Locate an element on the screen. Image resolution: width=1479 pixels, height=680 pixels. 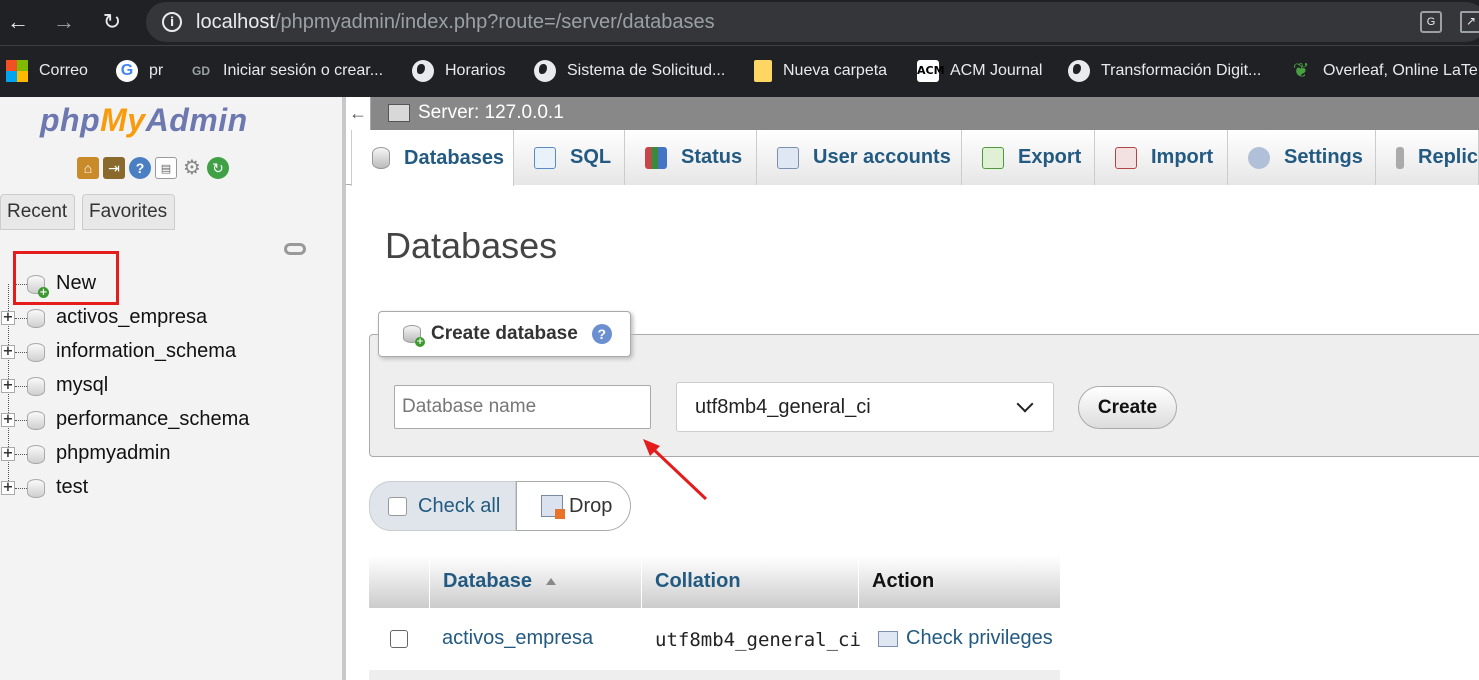
bookmark-acm-journal: ACM ACM Journal is located at coordinates (979, 71).